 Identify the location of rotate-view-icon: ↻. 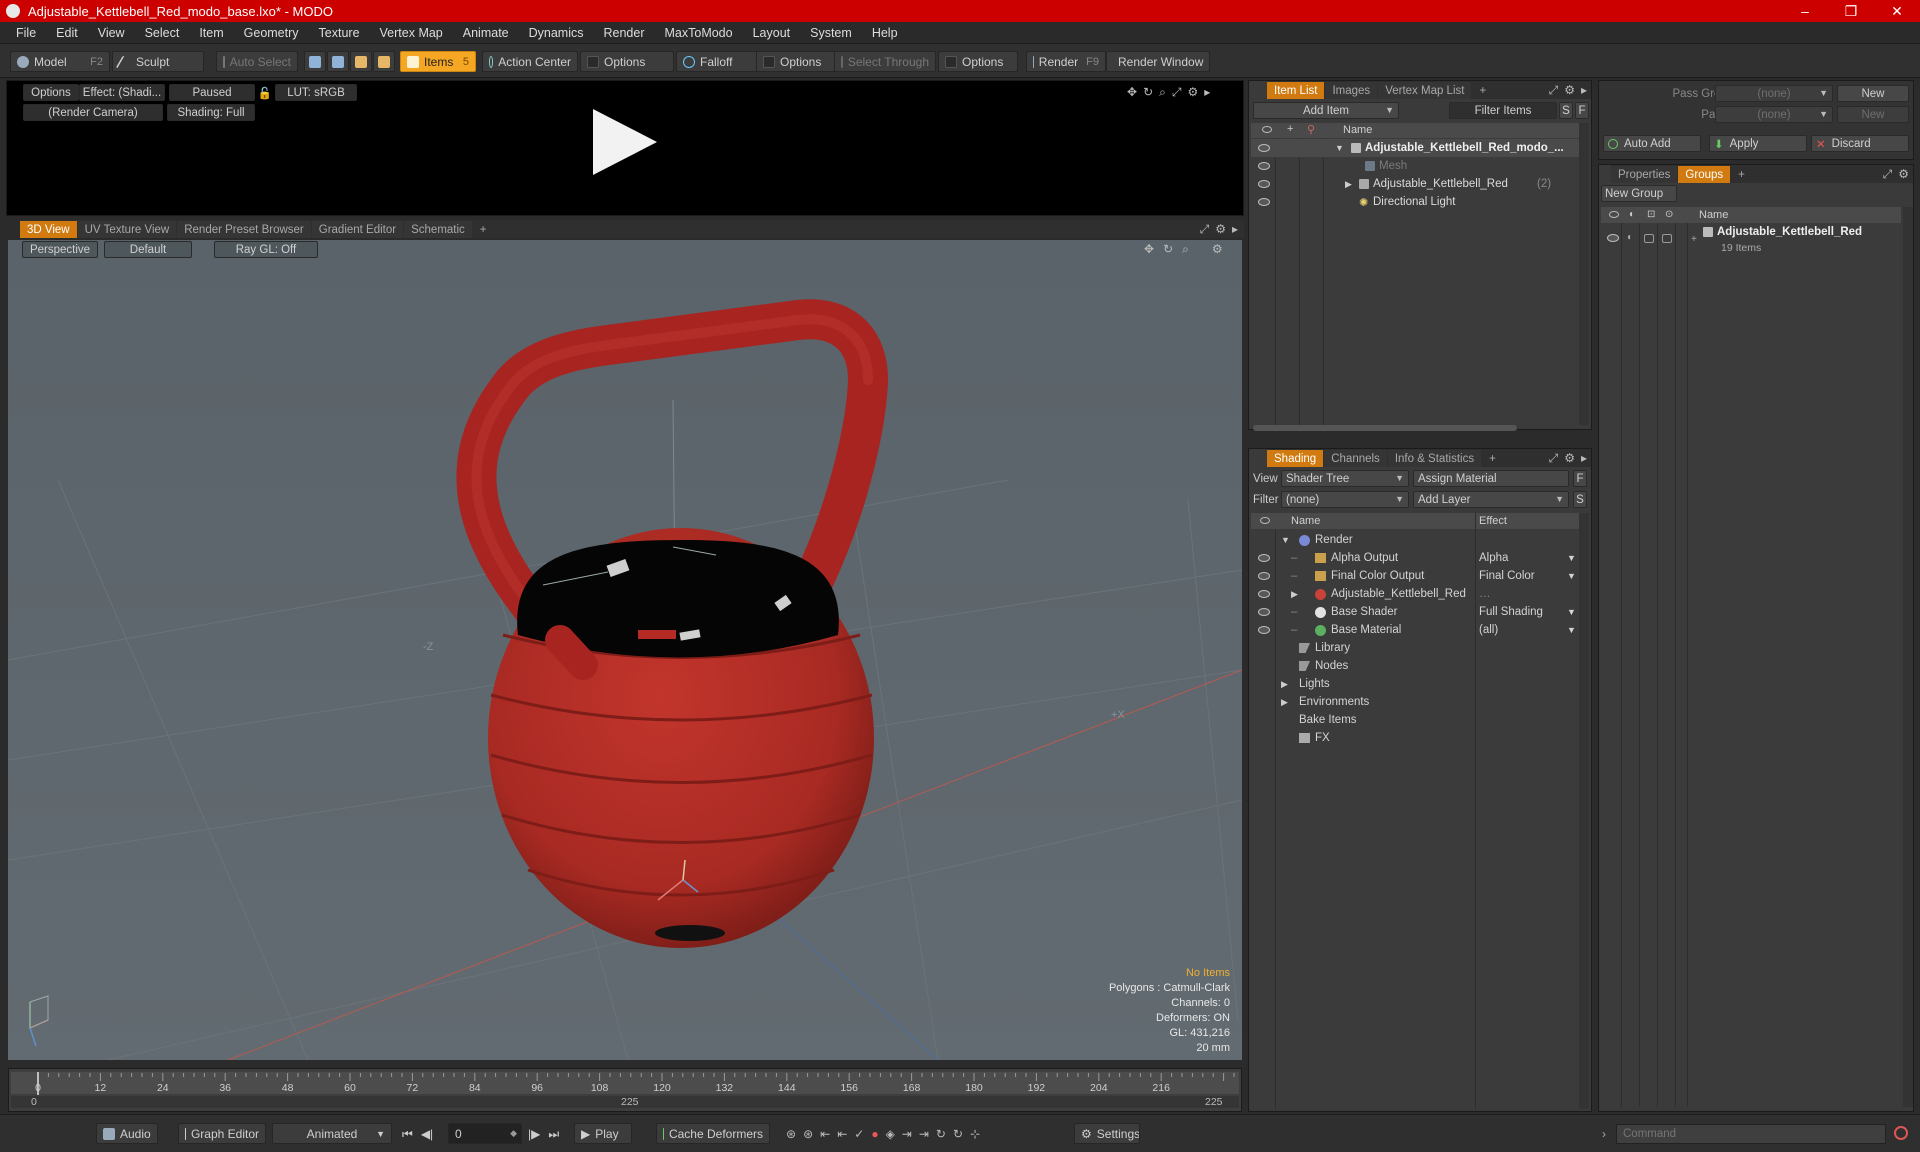
(1148, 92).